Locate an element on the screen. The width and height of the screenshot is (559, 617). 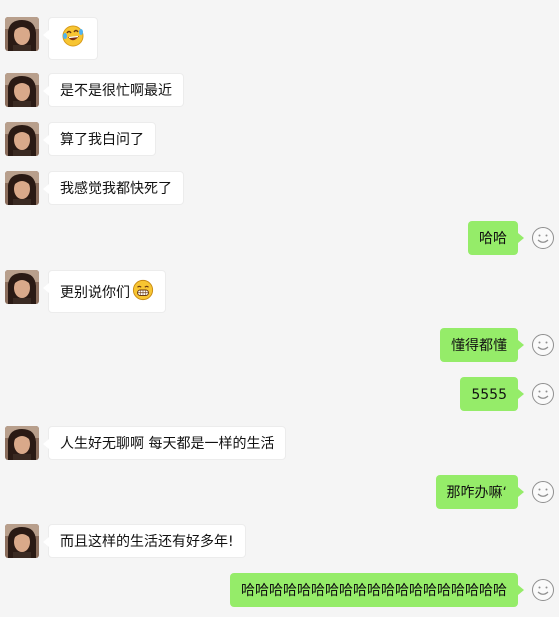
message-text: 是不是很忙啊最近 is located at coordinates (116, 91).